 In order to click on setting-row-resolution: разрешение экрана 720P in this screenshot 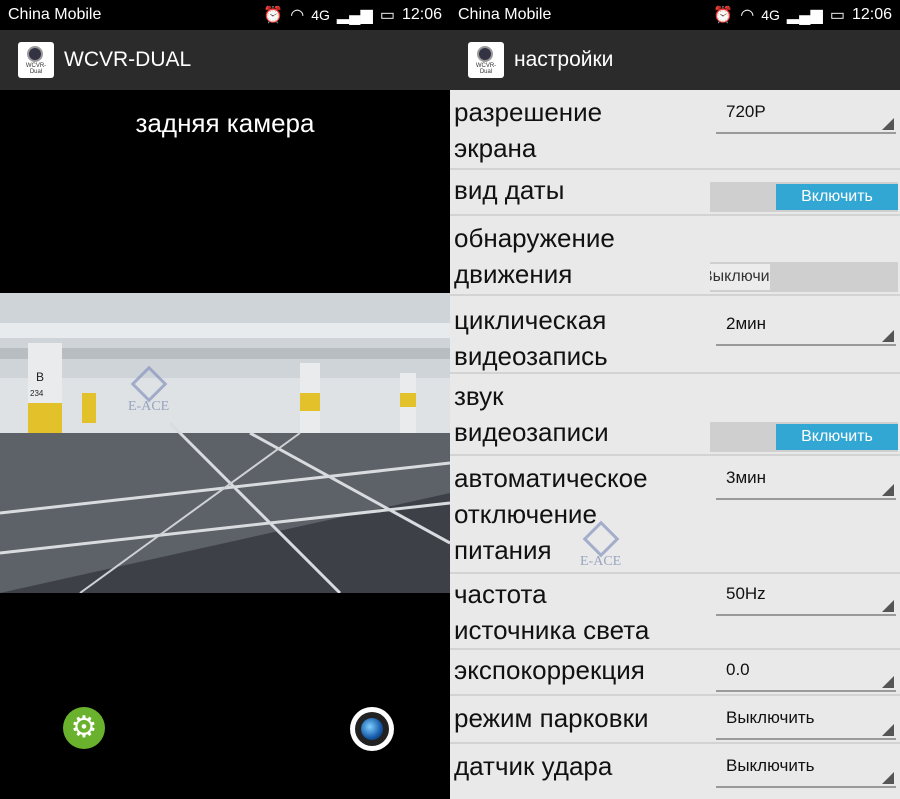, I will do `click(675, 130)`.